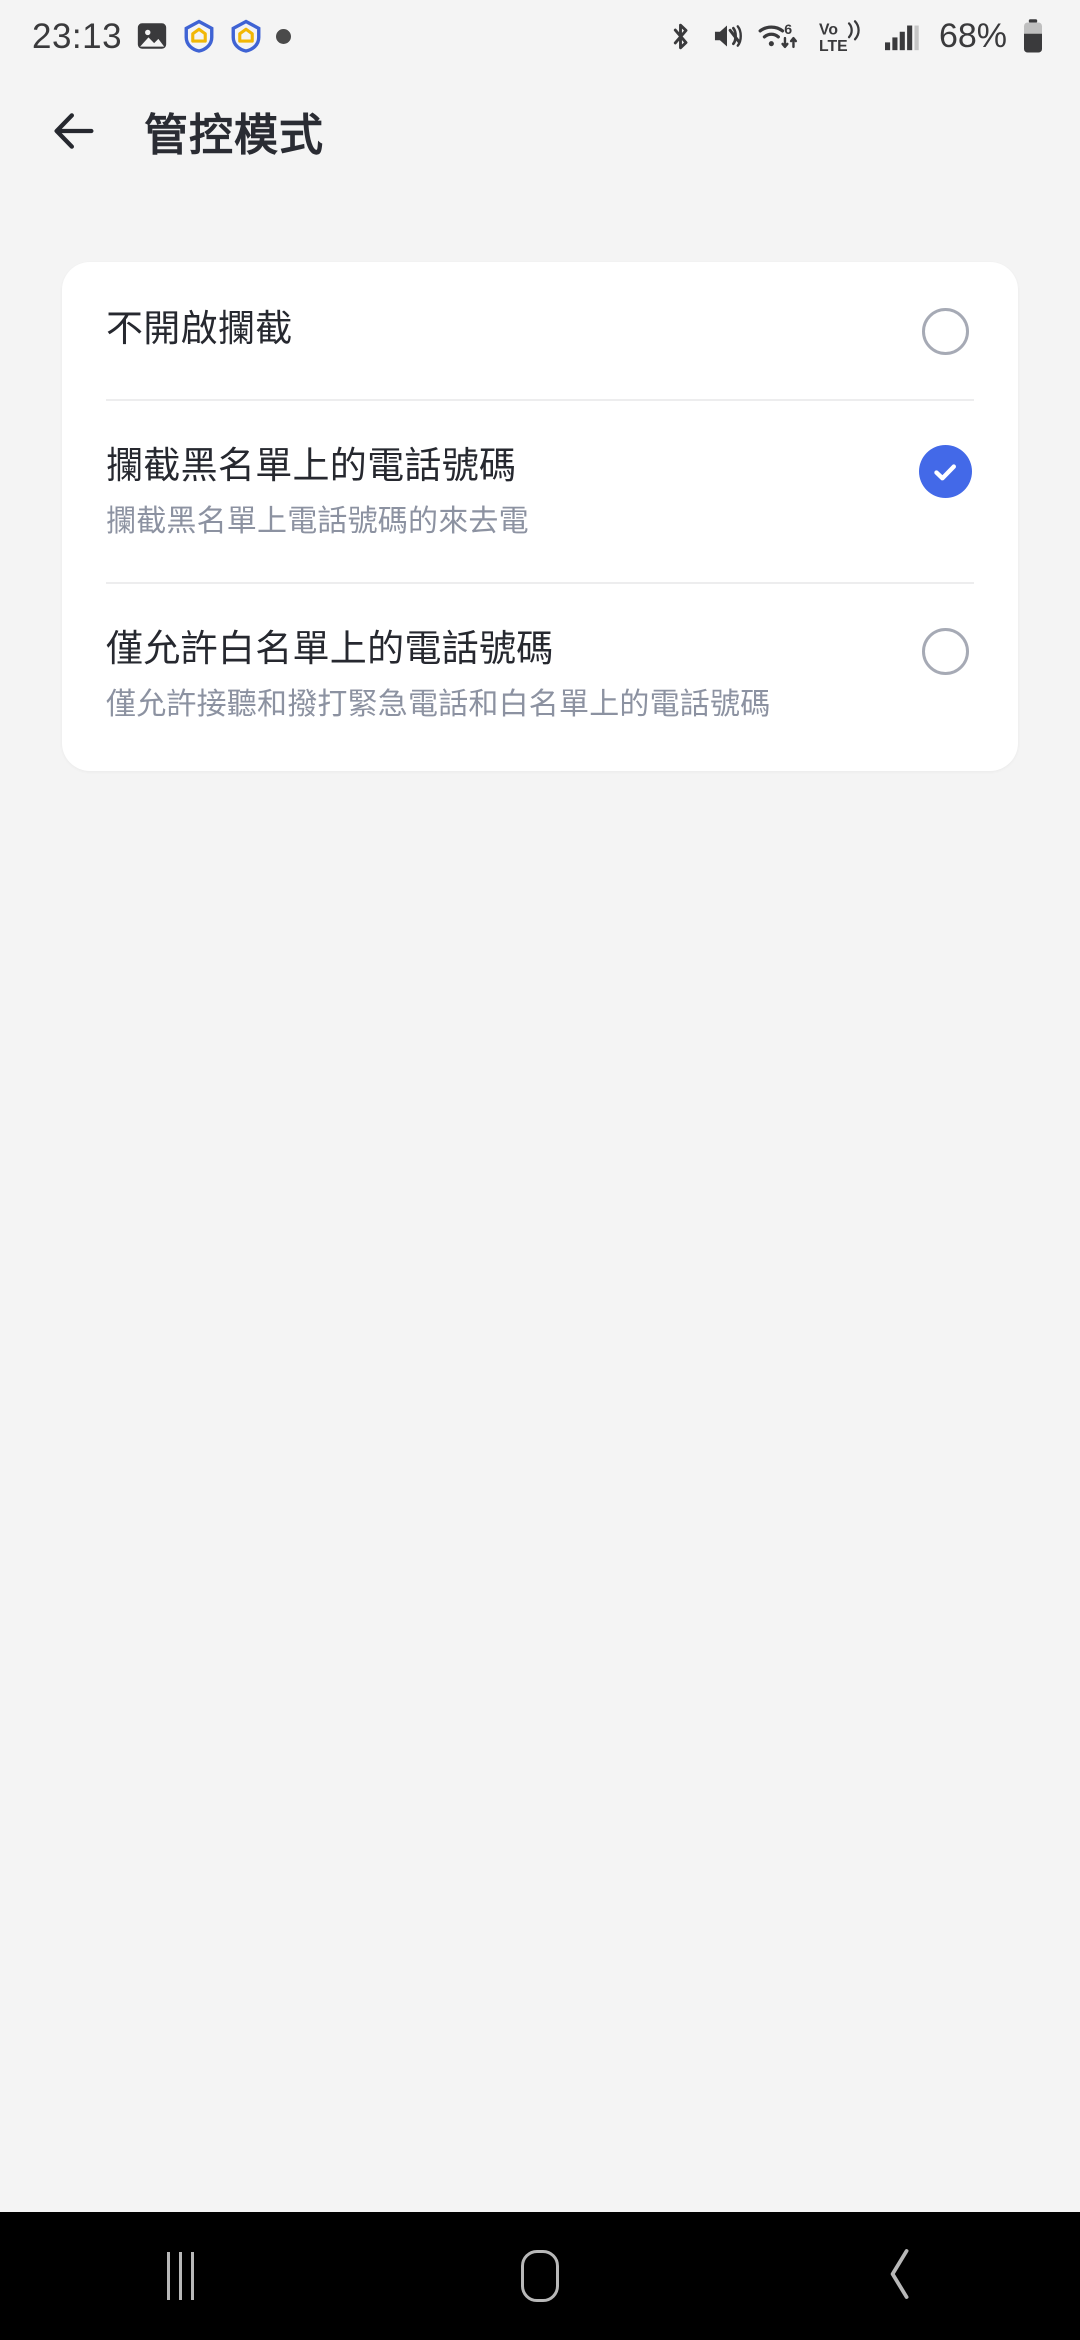 The image size is (1080, 2340). I want to click on navigation-bar, so click(540, 2276).